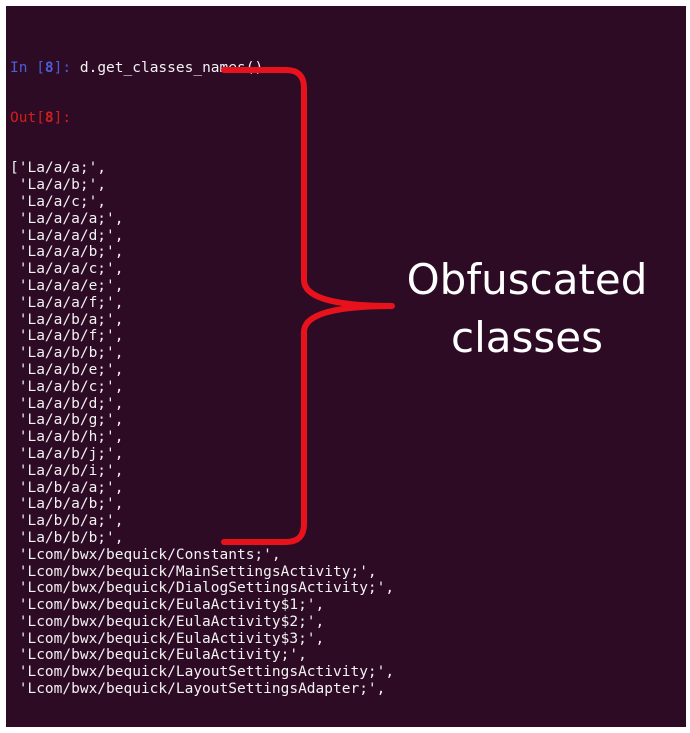  What do you see at coordinates (41, 117) in the screenshot?
I see `out-prompt: Out[8]:` at bounding box center [41, 117].